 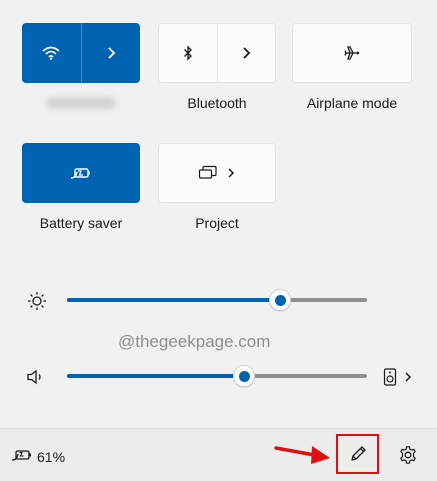 What do you see at coordinates (37, 301) in the screenshot?
I see `brightness-icon` at bounding box center [37, 301].